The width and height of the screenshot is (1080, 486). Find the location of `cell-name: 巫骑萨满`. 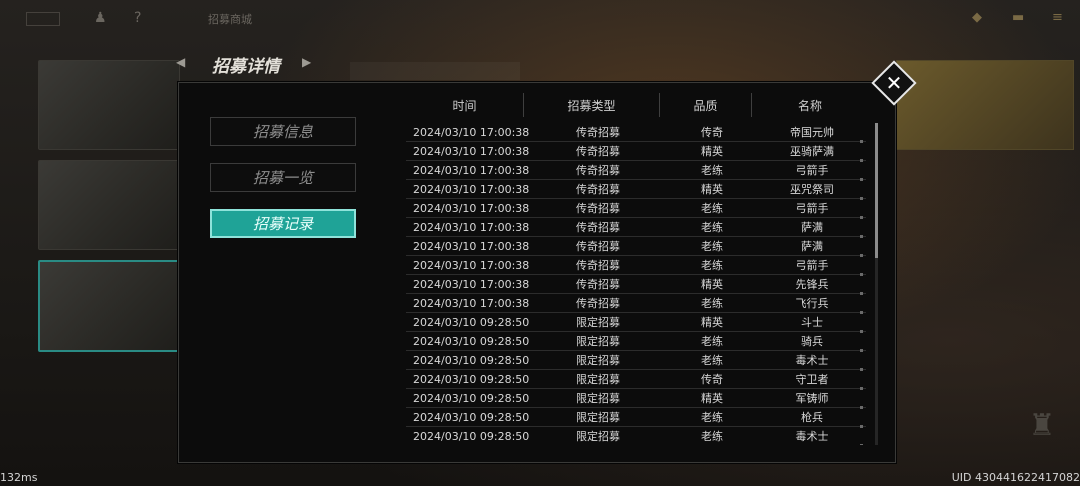

cell-name: 巫骑萨满 is located at coordinates (812, 151).